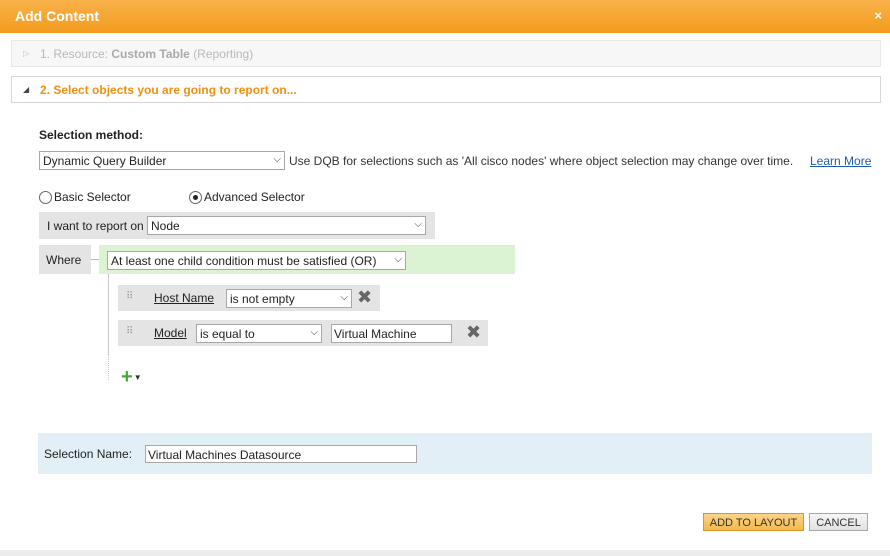 This screenshot has height=556, width=890. I want to click on tree-line, so click(108, 314).